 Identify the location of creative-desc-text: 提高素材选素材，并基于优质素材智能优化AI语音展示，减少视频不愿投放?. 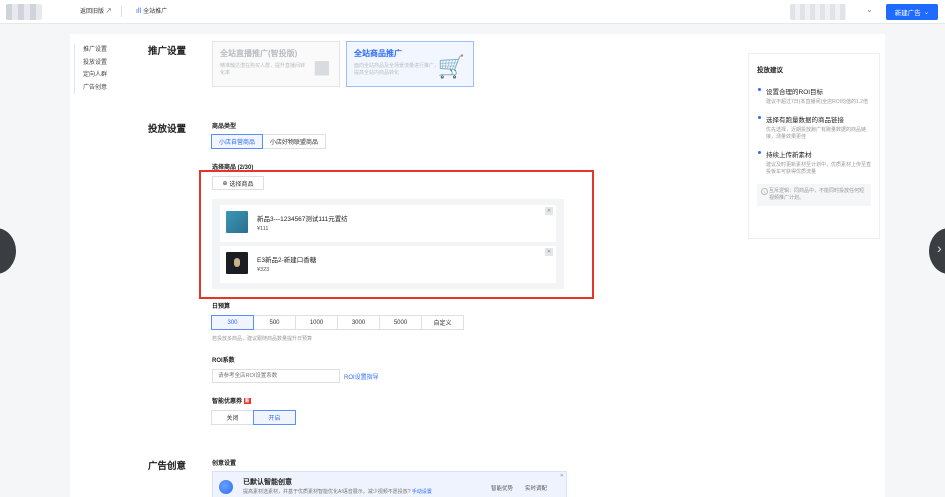
(327, 492).